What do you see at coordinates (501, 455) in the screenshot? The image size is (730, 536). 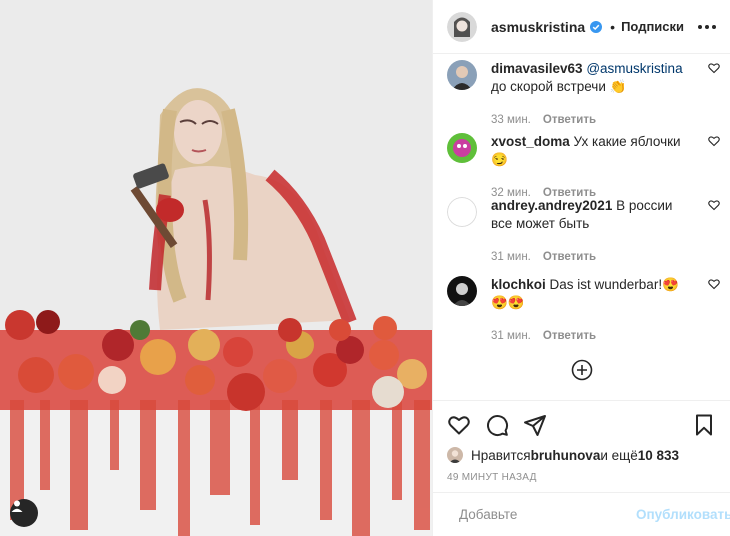 I see `likes-prefix: Нравится` at bounding box center [501, 455].